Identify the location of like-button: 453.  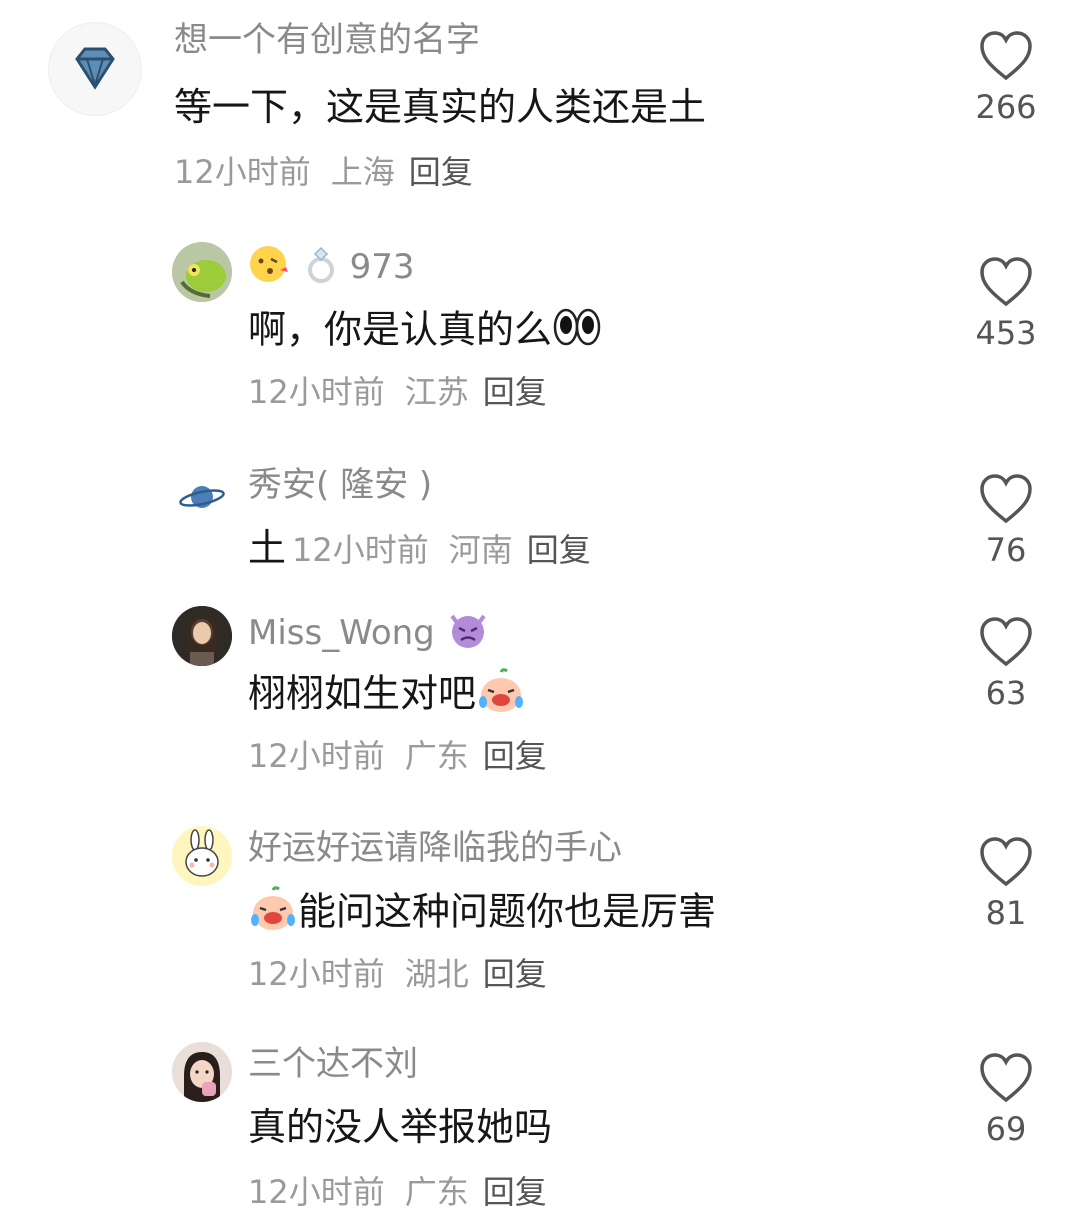
(1006, 304).